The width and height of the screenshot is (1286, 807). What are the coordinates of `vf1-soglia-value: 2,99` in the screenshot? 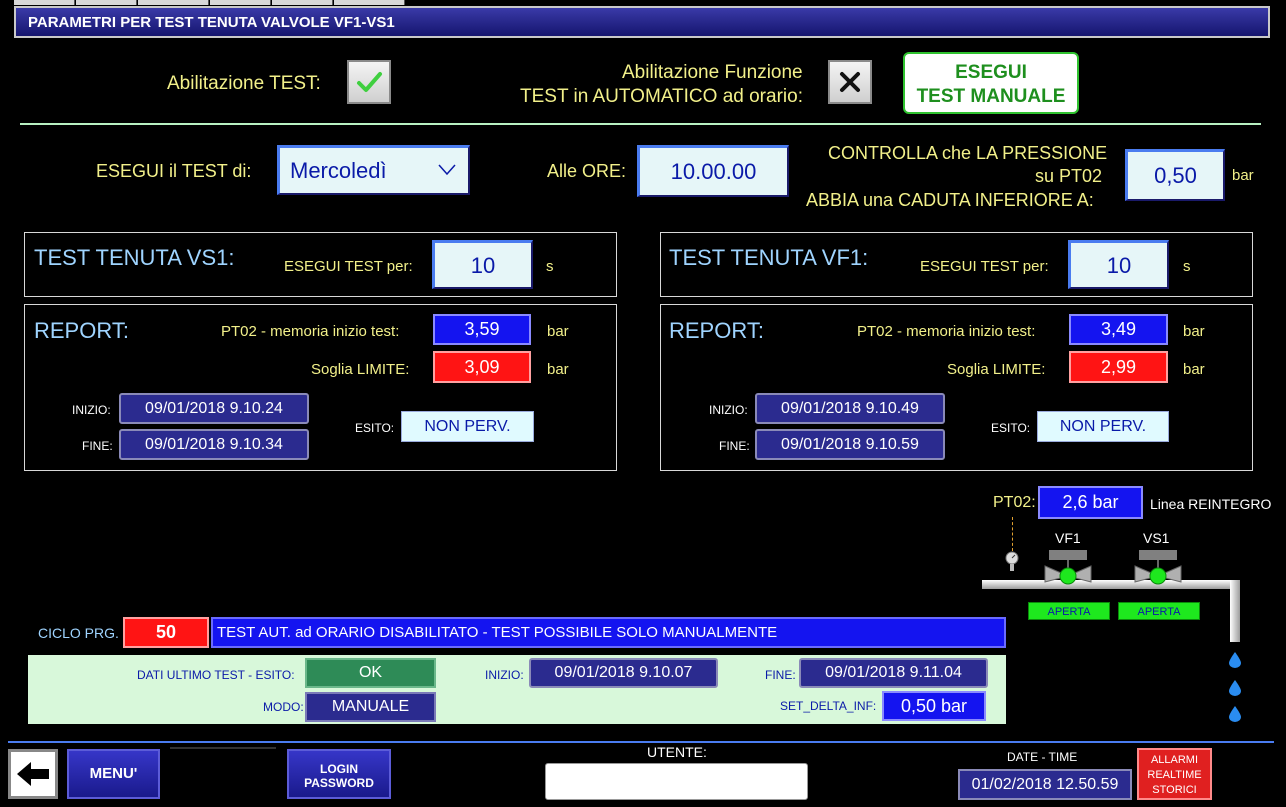 It's located at (1118, 367).